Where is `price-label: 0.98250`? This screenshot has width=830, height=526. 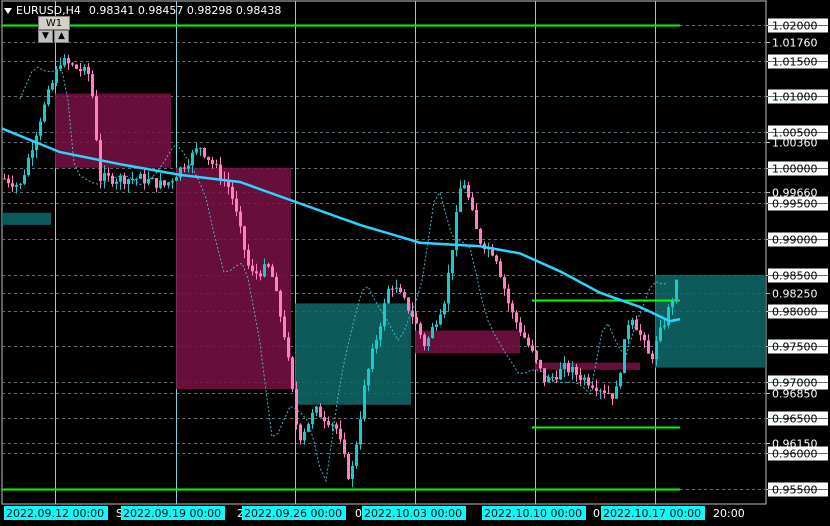
price-label: 0.98250 is located at coordinates (795, 294).